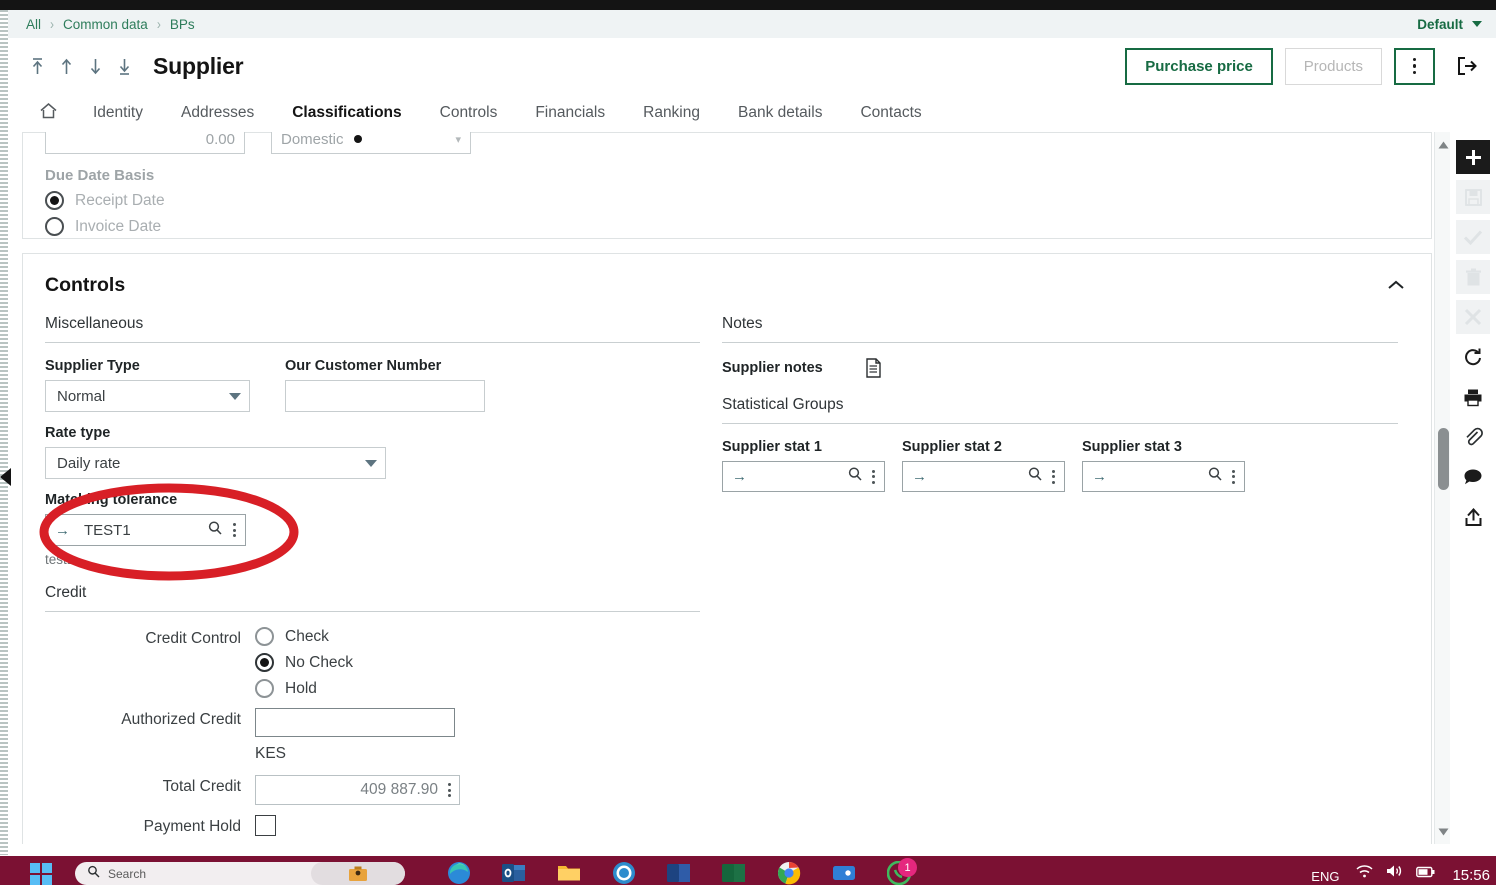  What do you see at coordinates (624, 873) in the screenshot?
I see `teams-icon` at bounding box center [624, 873].